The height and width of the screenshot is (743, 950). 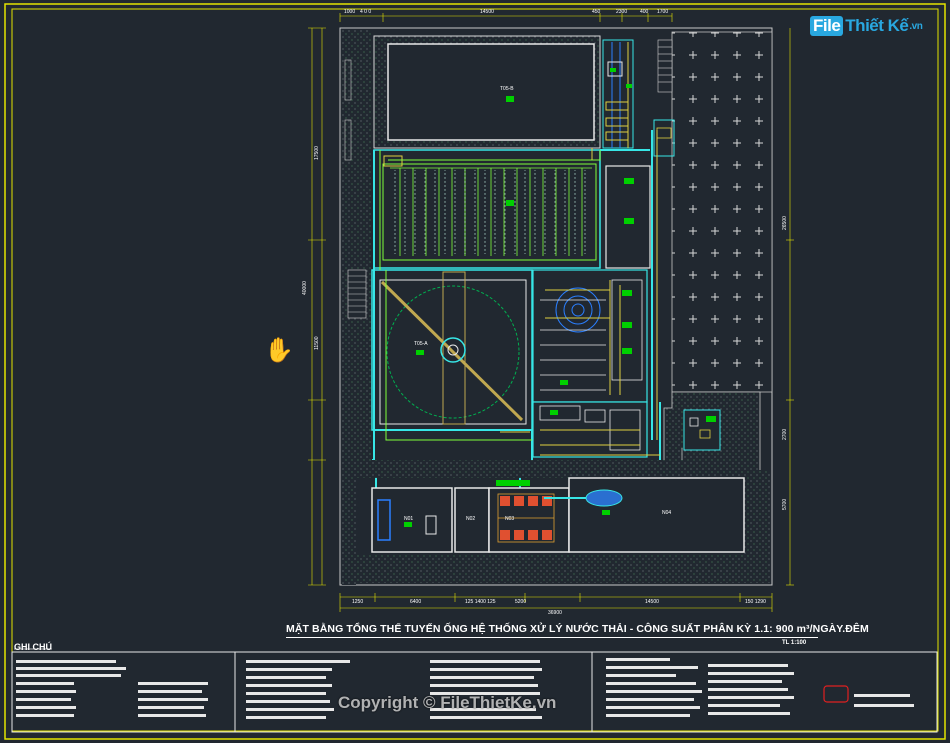 What do you see at coordinates (551, 469) in the screenshot?
I see `bottom-strip` at bounding box center [551, 469].